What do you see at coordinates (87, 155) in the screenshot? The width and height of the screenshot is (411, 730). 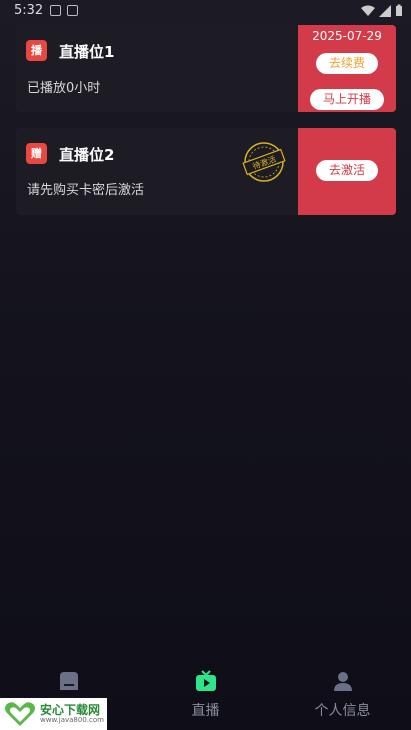 I see `slot-title: 直播位2` at bounding box center [87, 155].